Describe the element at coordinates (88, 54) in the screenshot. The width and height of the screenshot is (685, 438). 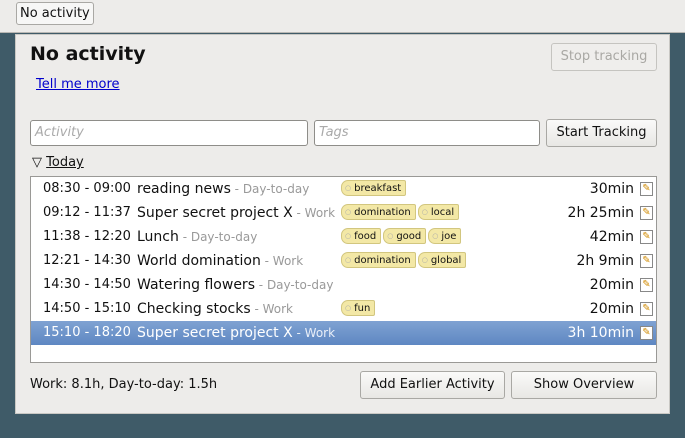
I see `page-title: No activity` at that location.